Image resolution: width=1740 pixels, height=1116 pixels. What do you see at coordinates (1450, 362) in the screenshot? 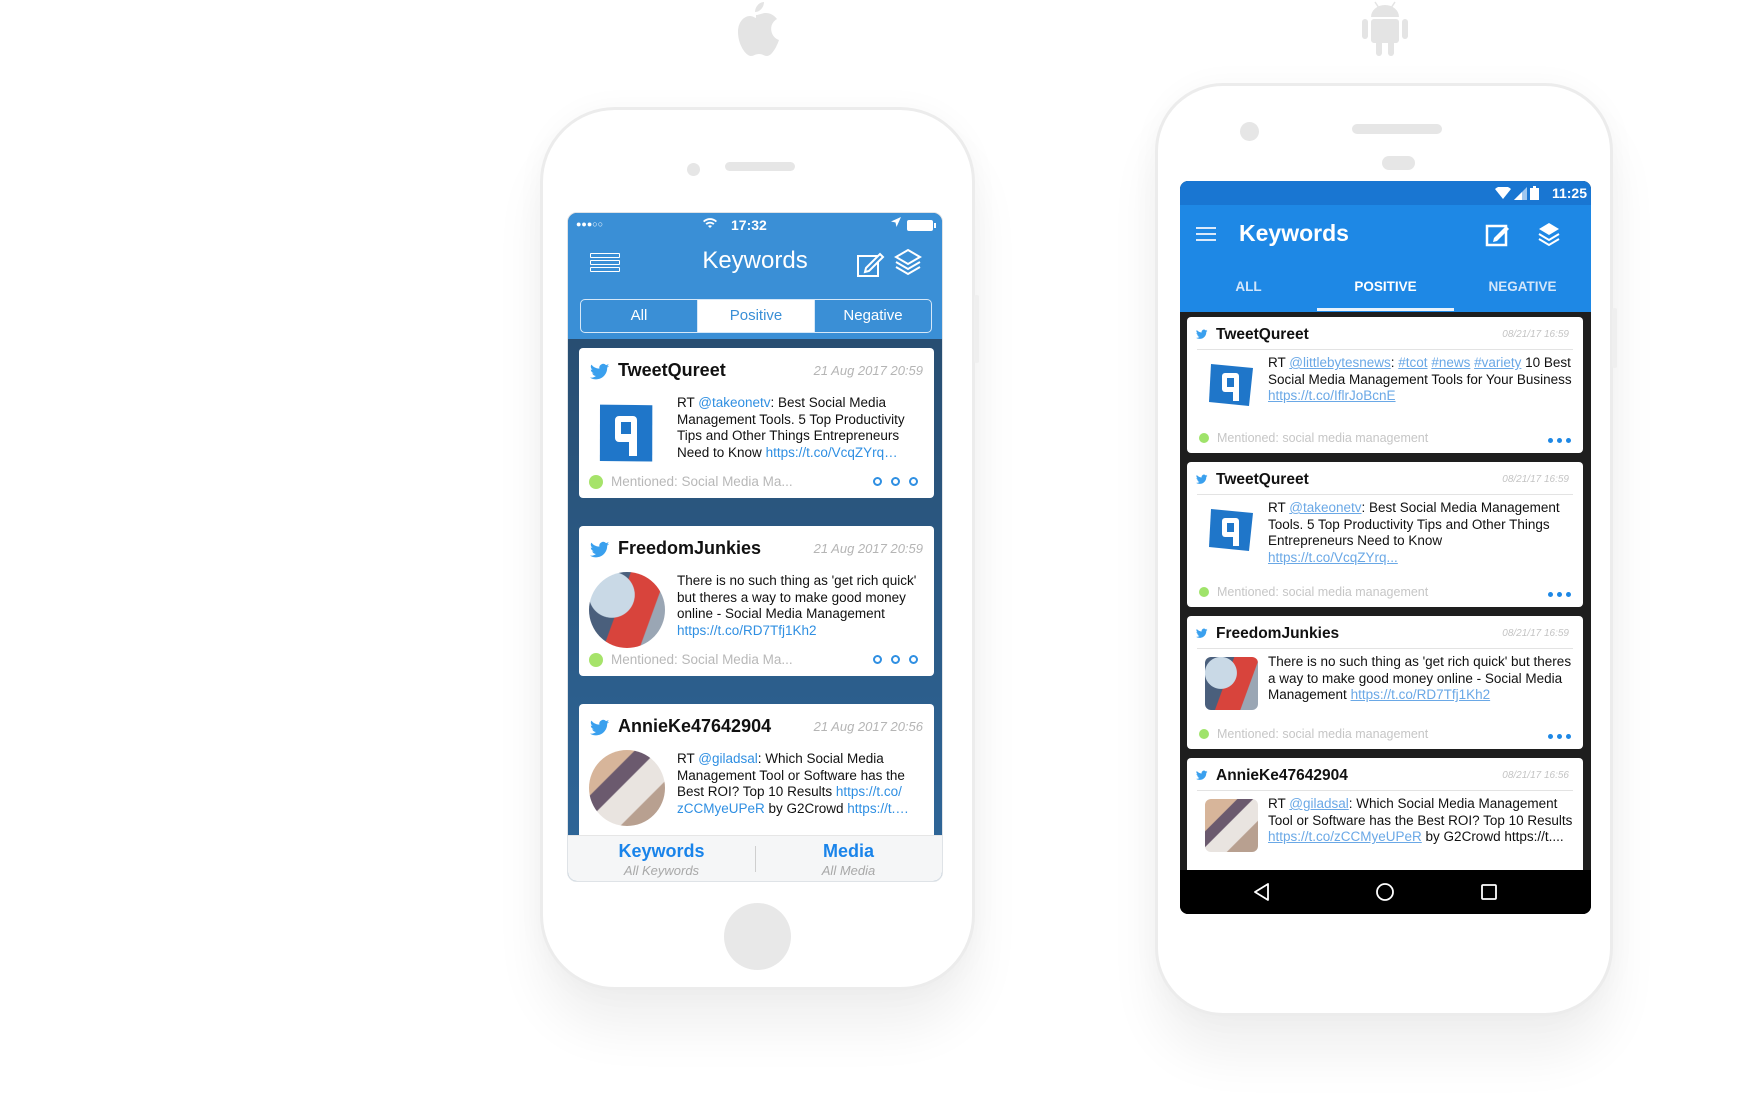
I see `tweet-link: #news` at bounding box center [1450, 362].